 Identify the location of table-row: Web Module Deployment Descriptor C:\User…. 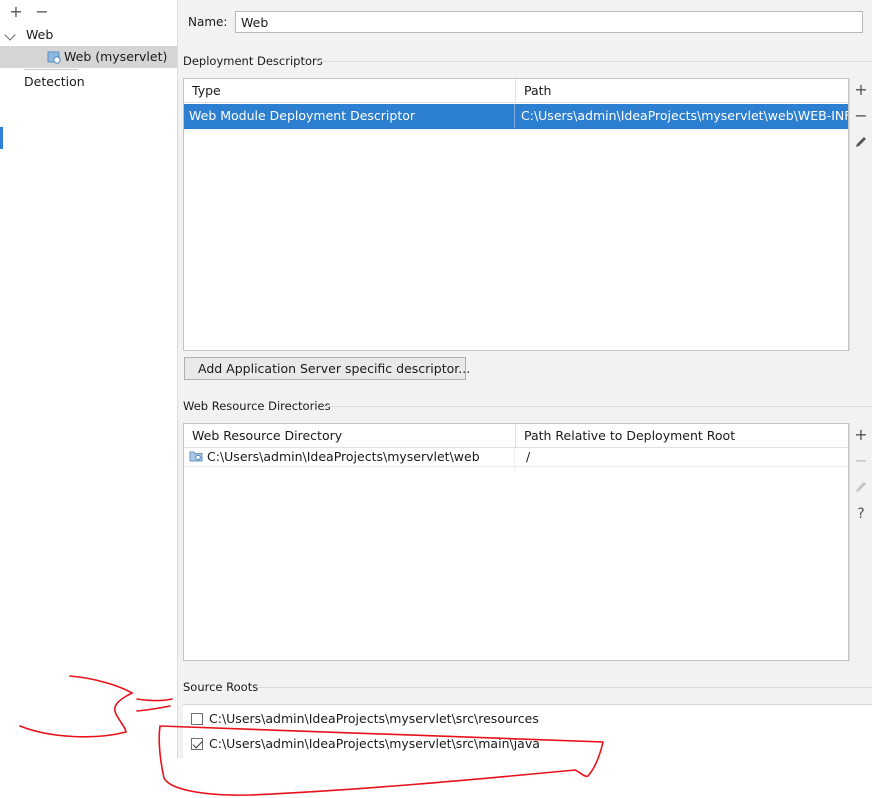
(516, 116).